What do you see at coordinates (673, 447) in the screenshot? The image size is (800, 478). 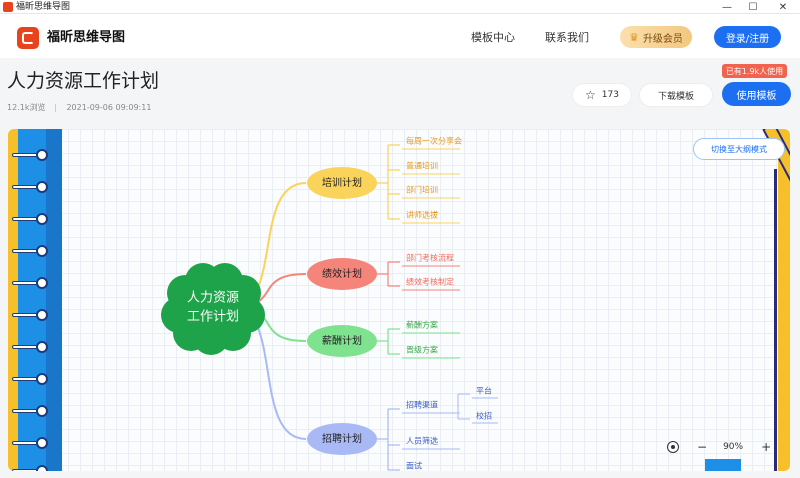 I see `locate-center-icon` at bounding box center [673, 447].